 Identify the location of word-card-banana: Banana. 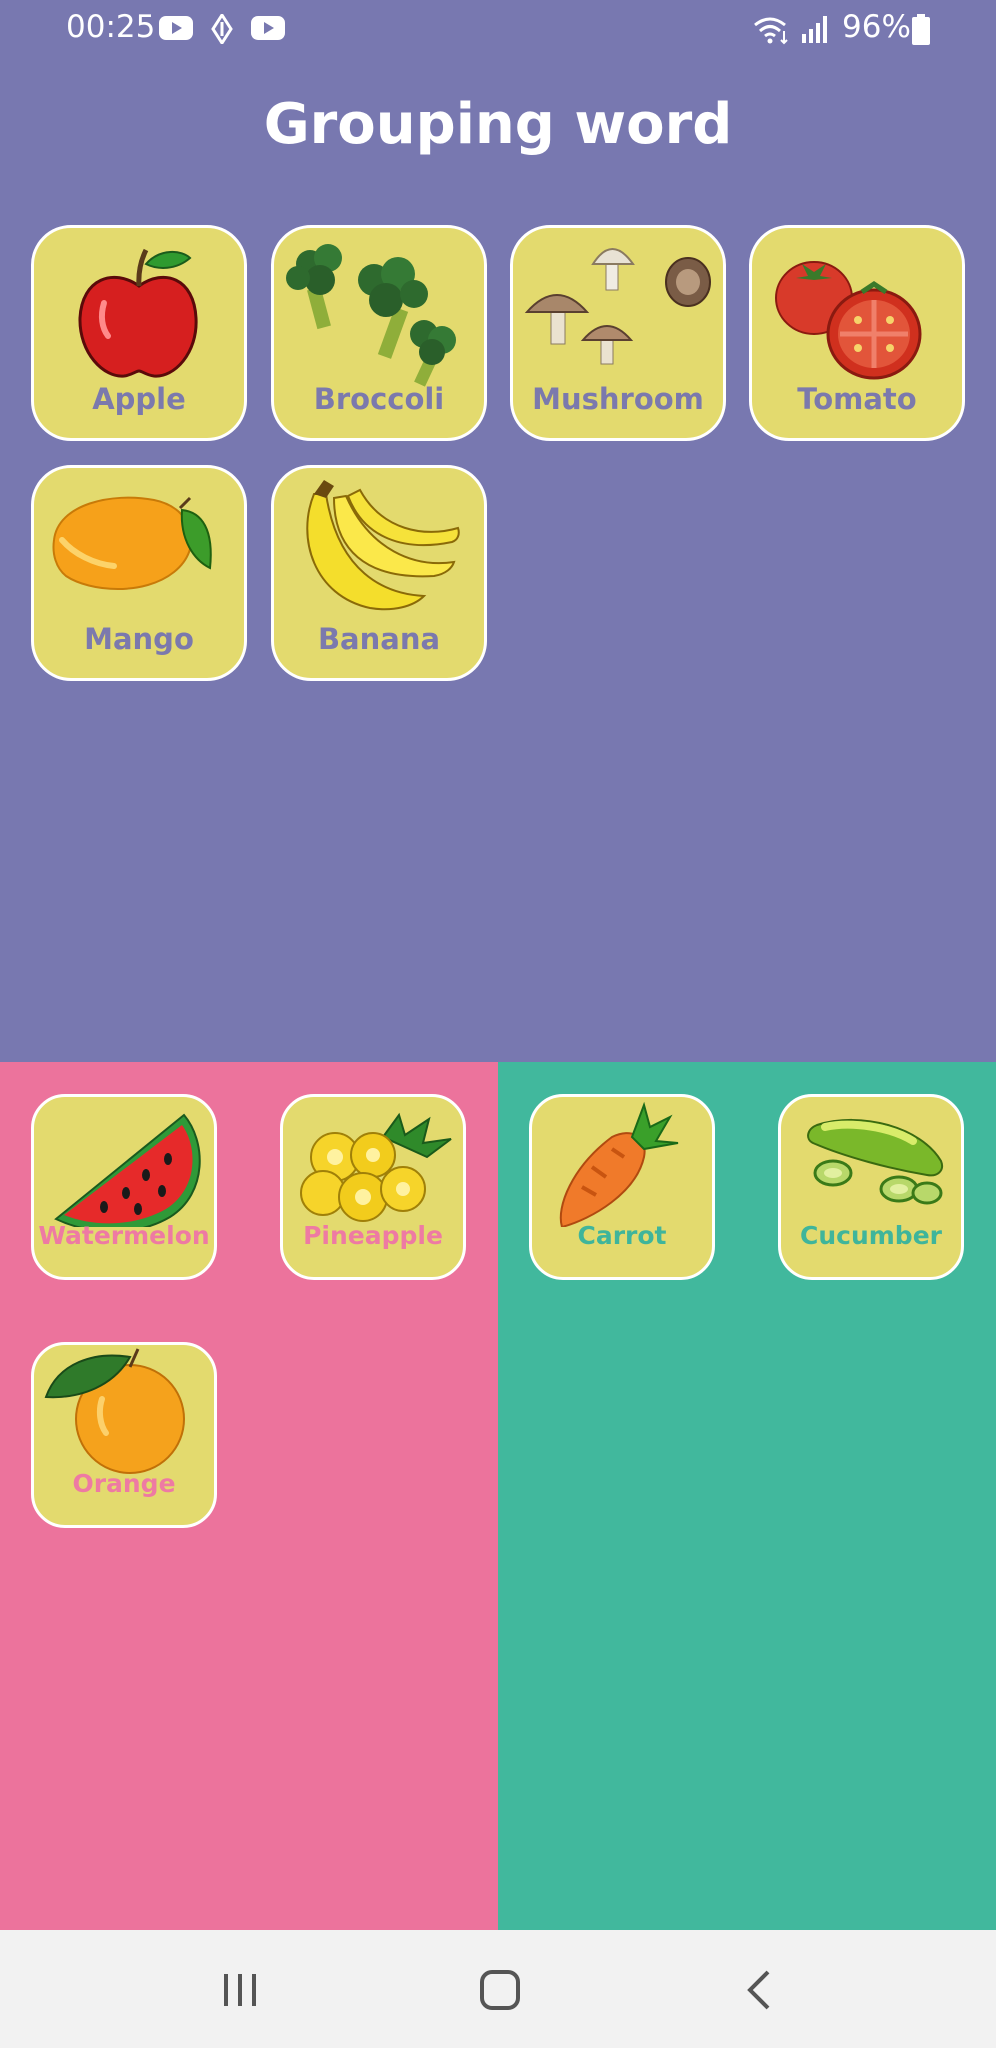
(379, 573).